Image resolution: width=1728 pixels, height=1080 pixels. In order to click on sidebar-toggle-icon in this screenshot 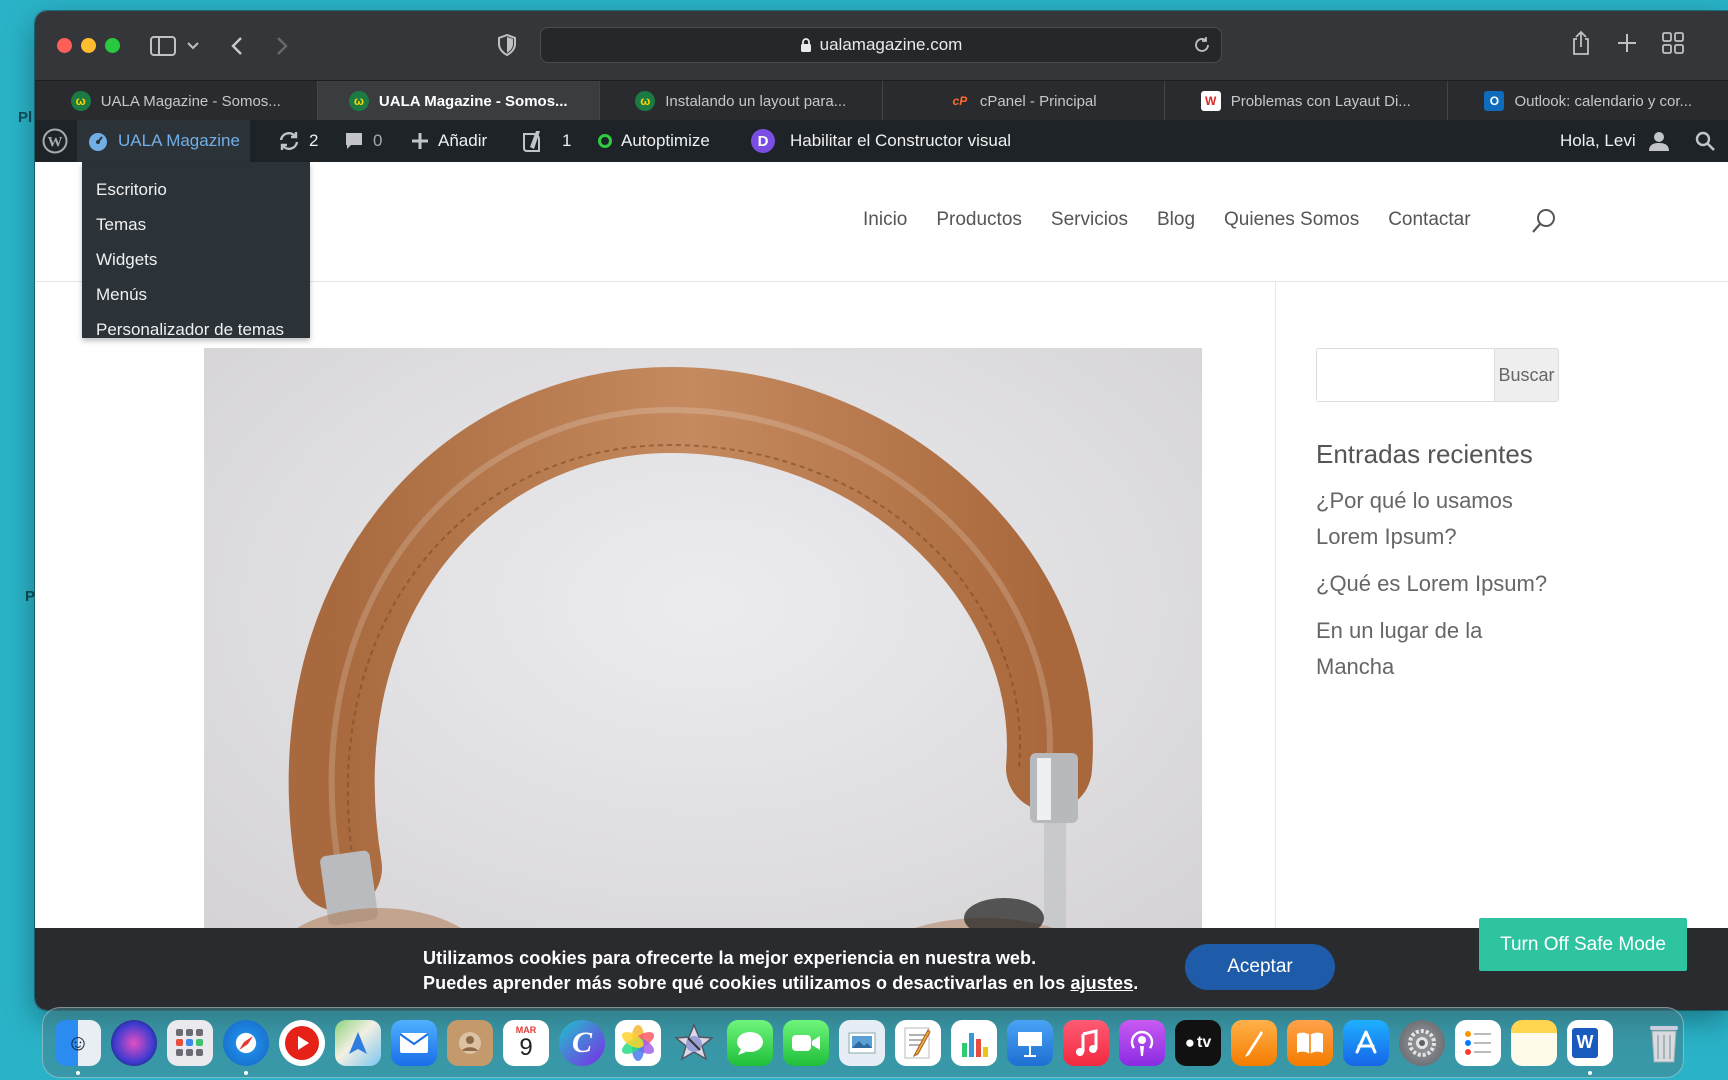, I will do `click(163, 46)`.